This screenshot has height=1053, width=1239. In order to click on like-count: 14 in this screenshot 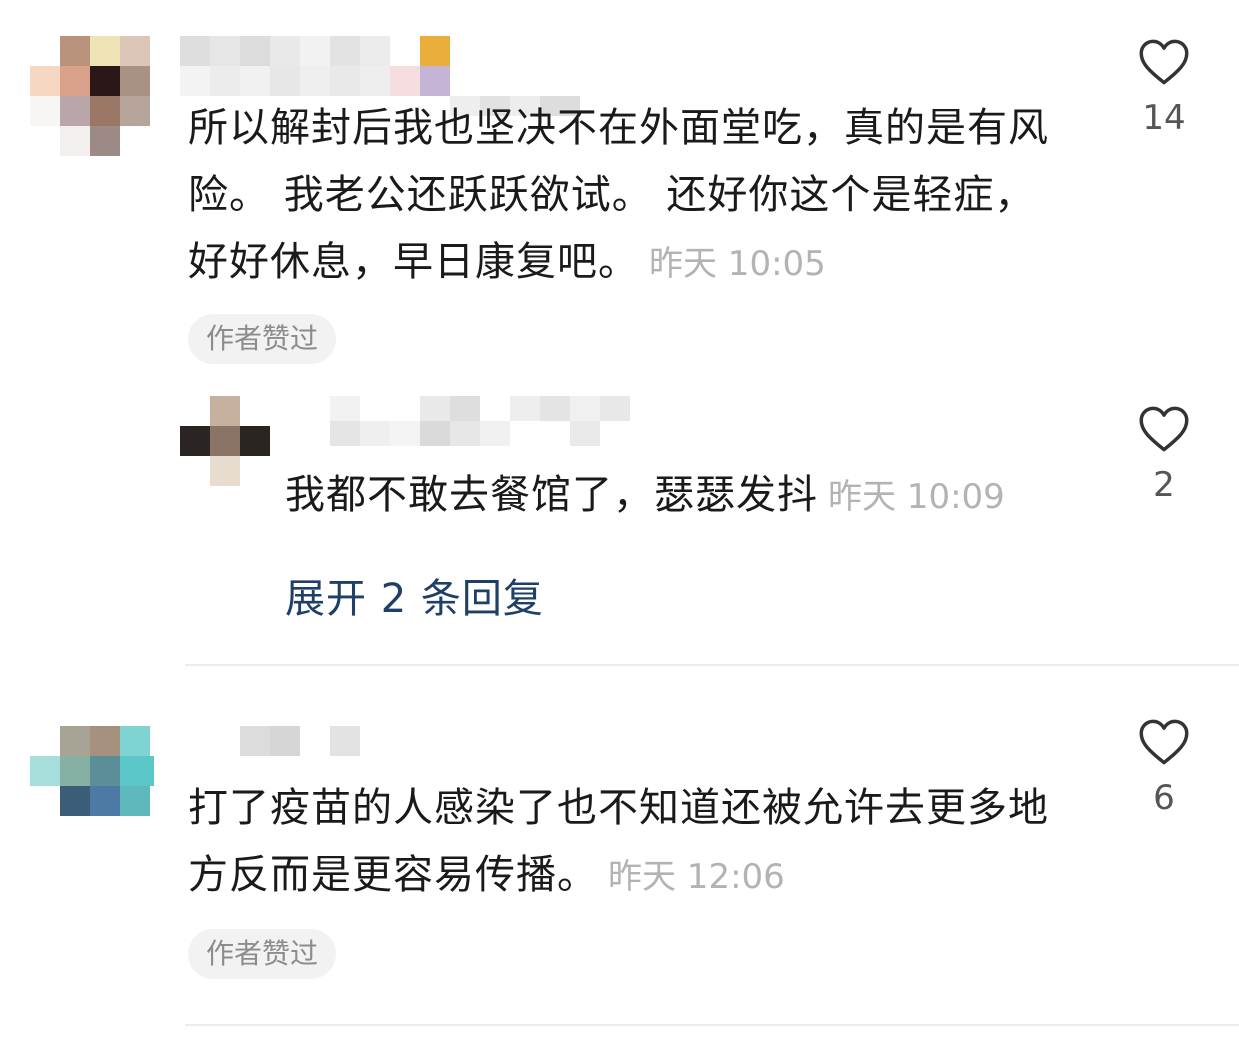, I will do `click(1164, 118)`.